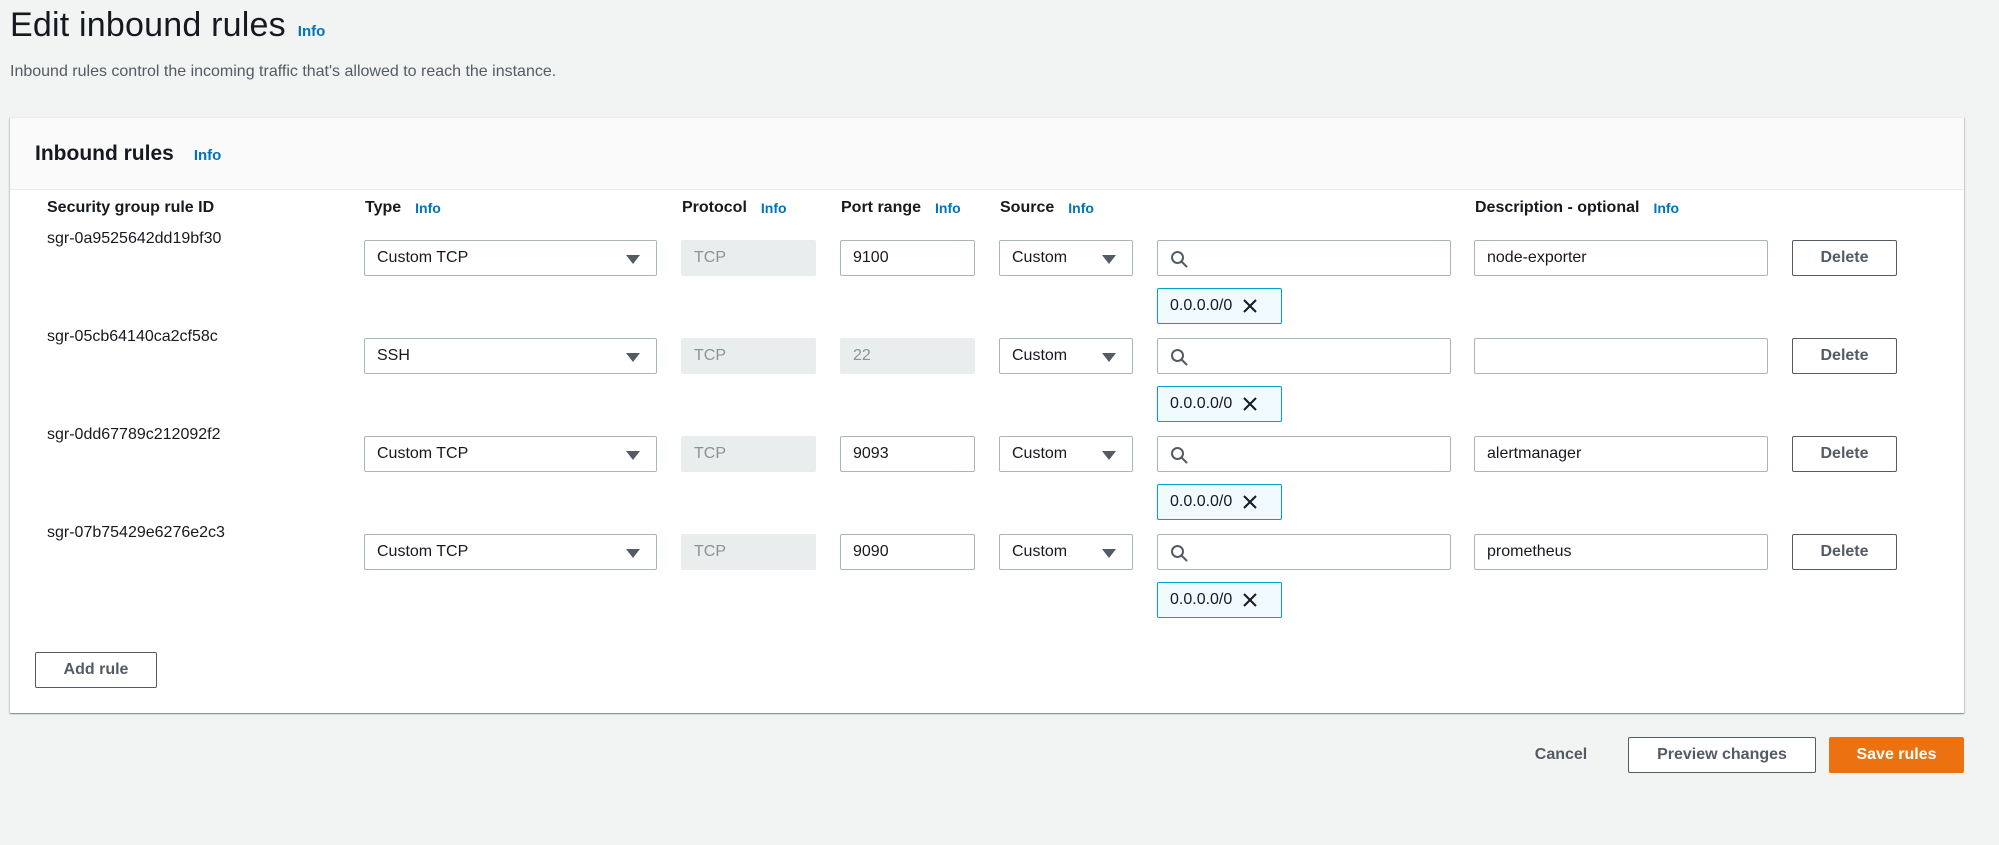 The width and height of the screenshot is (1999, 845). I want to click on column-header-port-range: Port range Info, so click(901, 208).